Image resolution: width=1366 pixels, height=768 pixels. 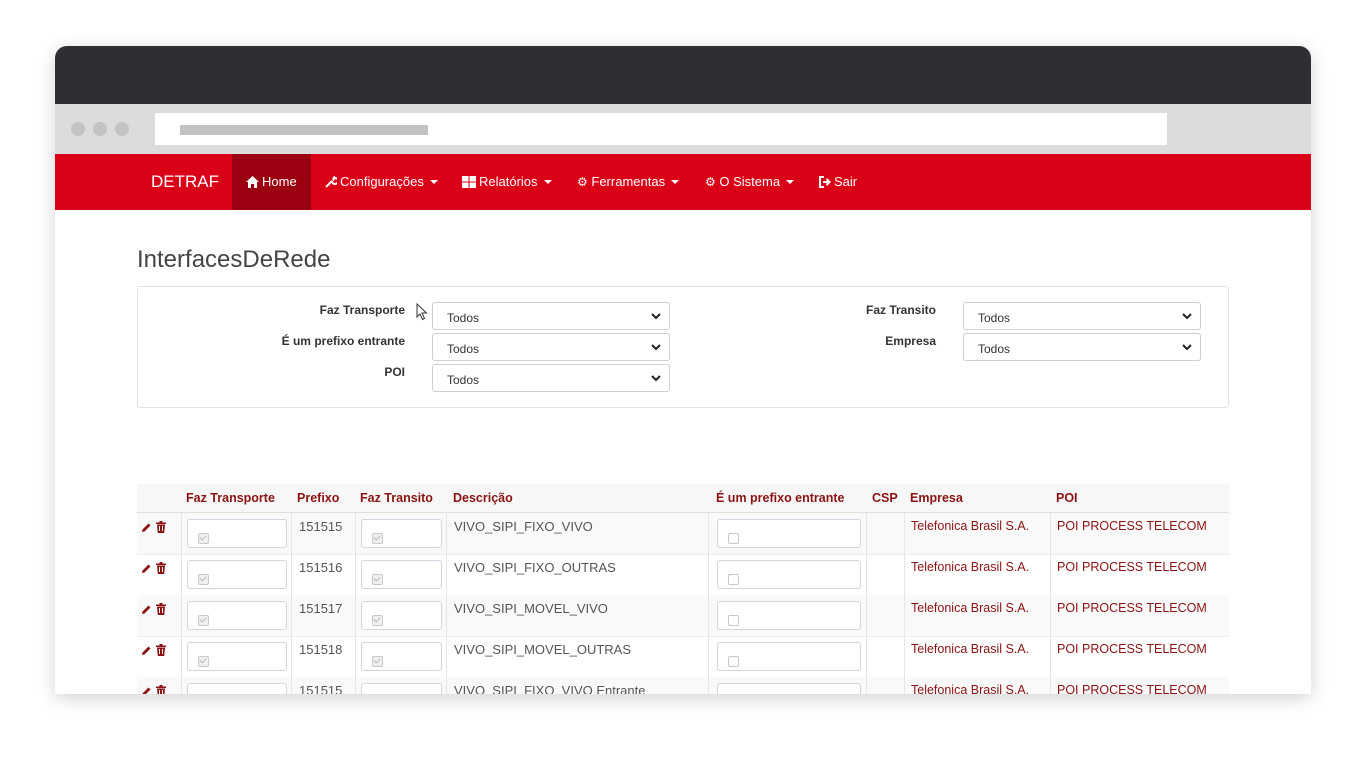 What do you see at coordinates (551, 316) in the screenshot?
I see `faz-transporte-select: Todos` at bounding box center [551, 316].